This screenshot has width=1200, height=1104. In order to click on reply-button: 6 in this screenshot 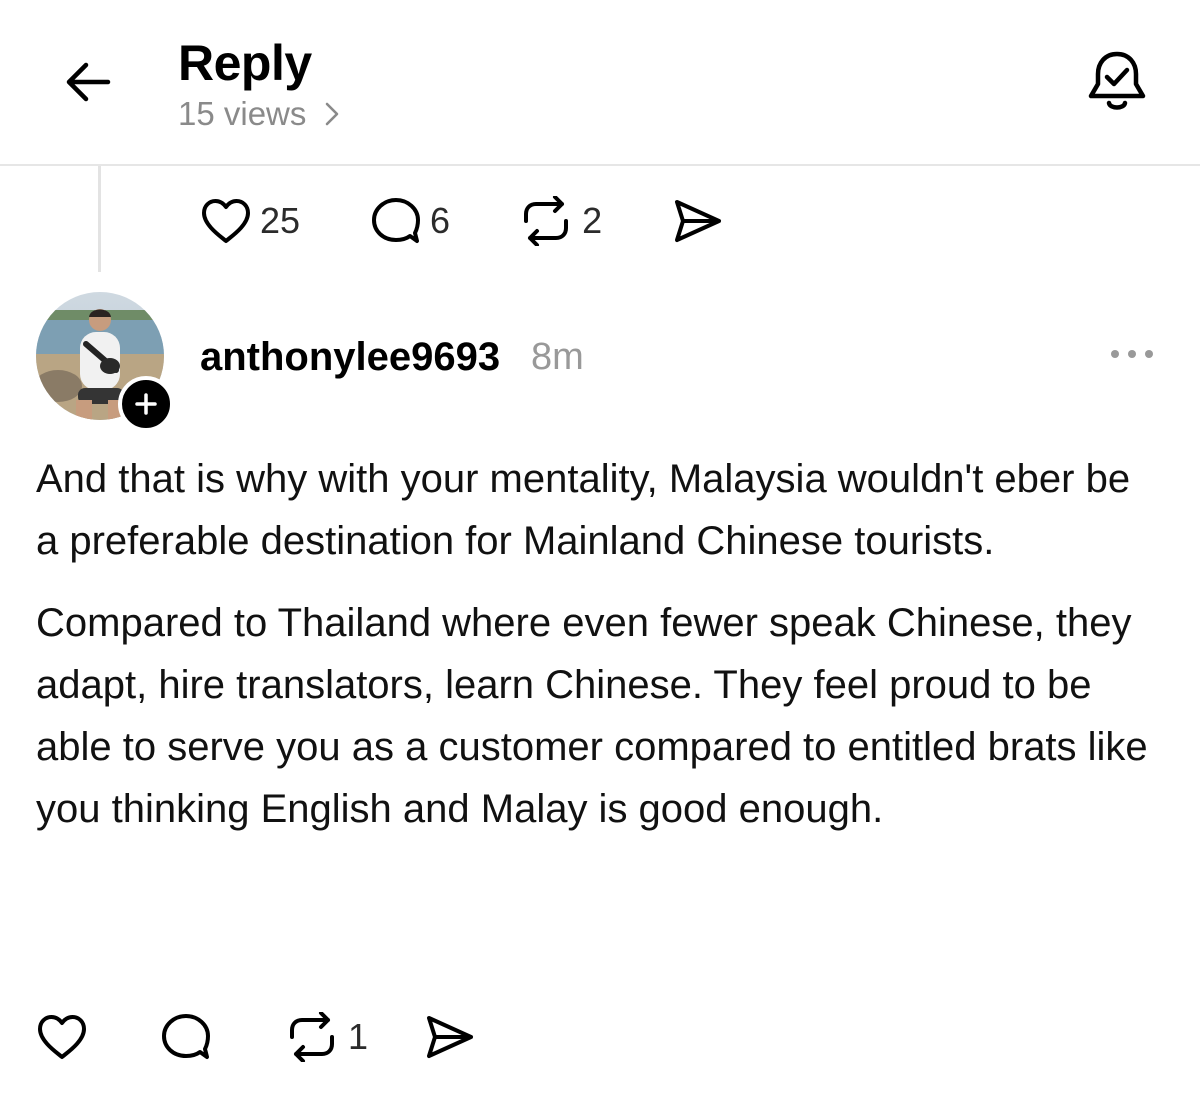, I will do `click(410, 221)`.